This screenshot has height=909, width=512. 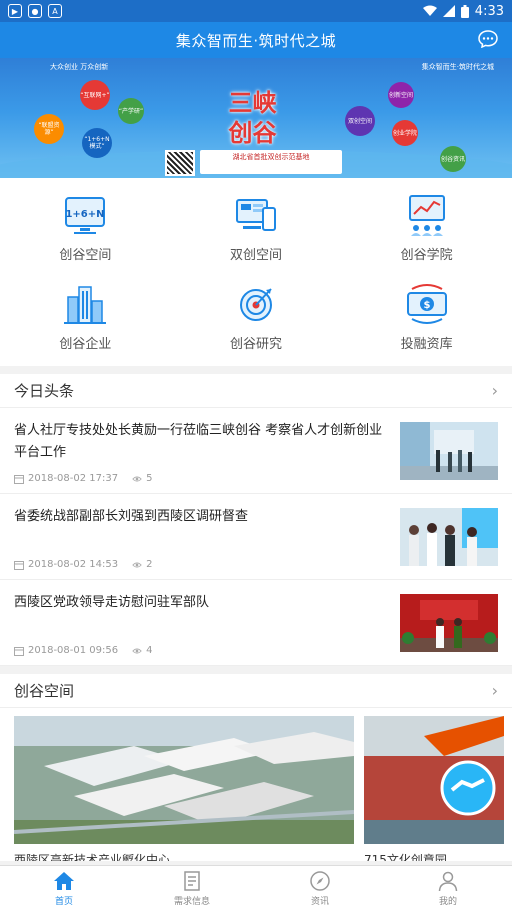 What do you see at coordinates (202, 650) in the screenshot?
I see `news-meta: 2018-08-01 09:56 4` at bounding box center [202, 650].